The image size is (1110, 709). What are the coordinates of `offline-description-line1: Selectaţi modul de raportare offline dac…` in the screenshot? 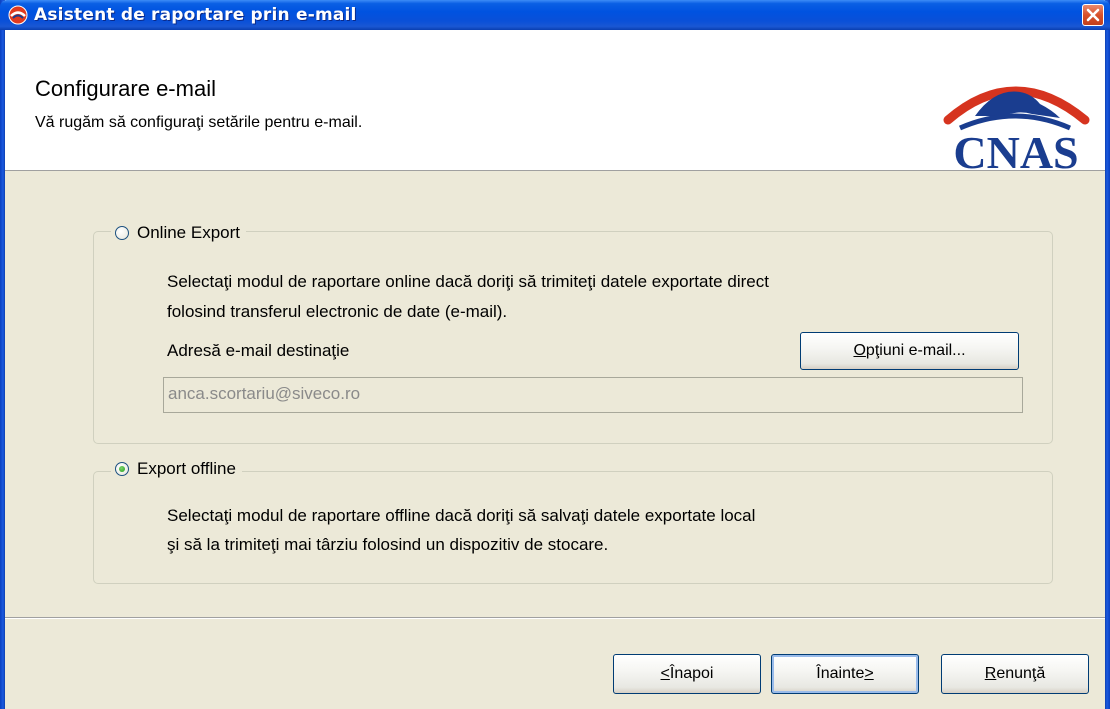 It's located at (461, 515).